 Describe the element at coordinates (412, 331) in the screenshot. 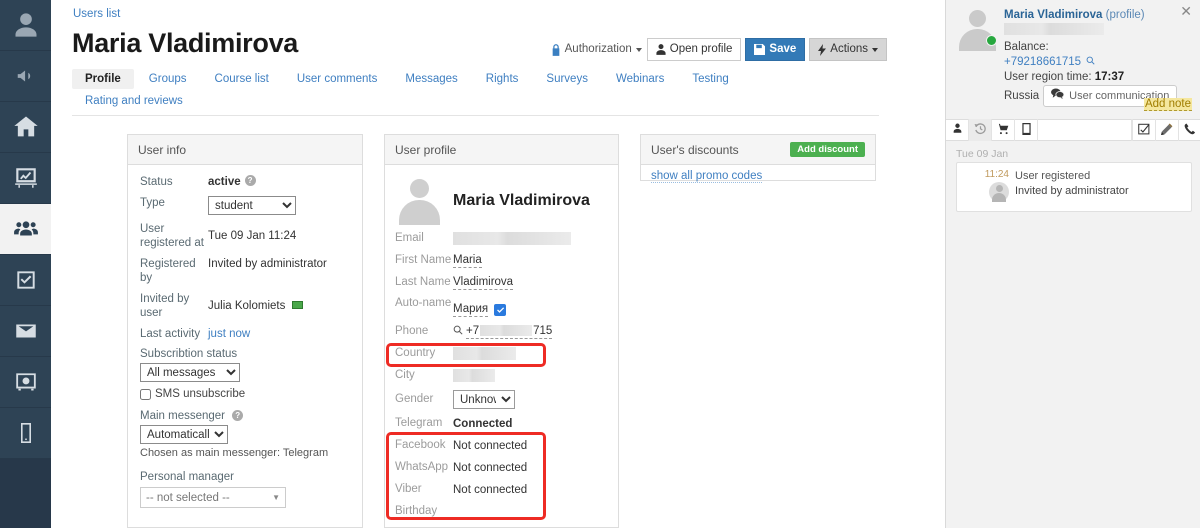

I see `phone-label: Phone` at that location.